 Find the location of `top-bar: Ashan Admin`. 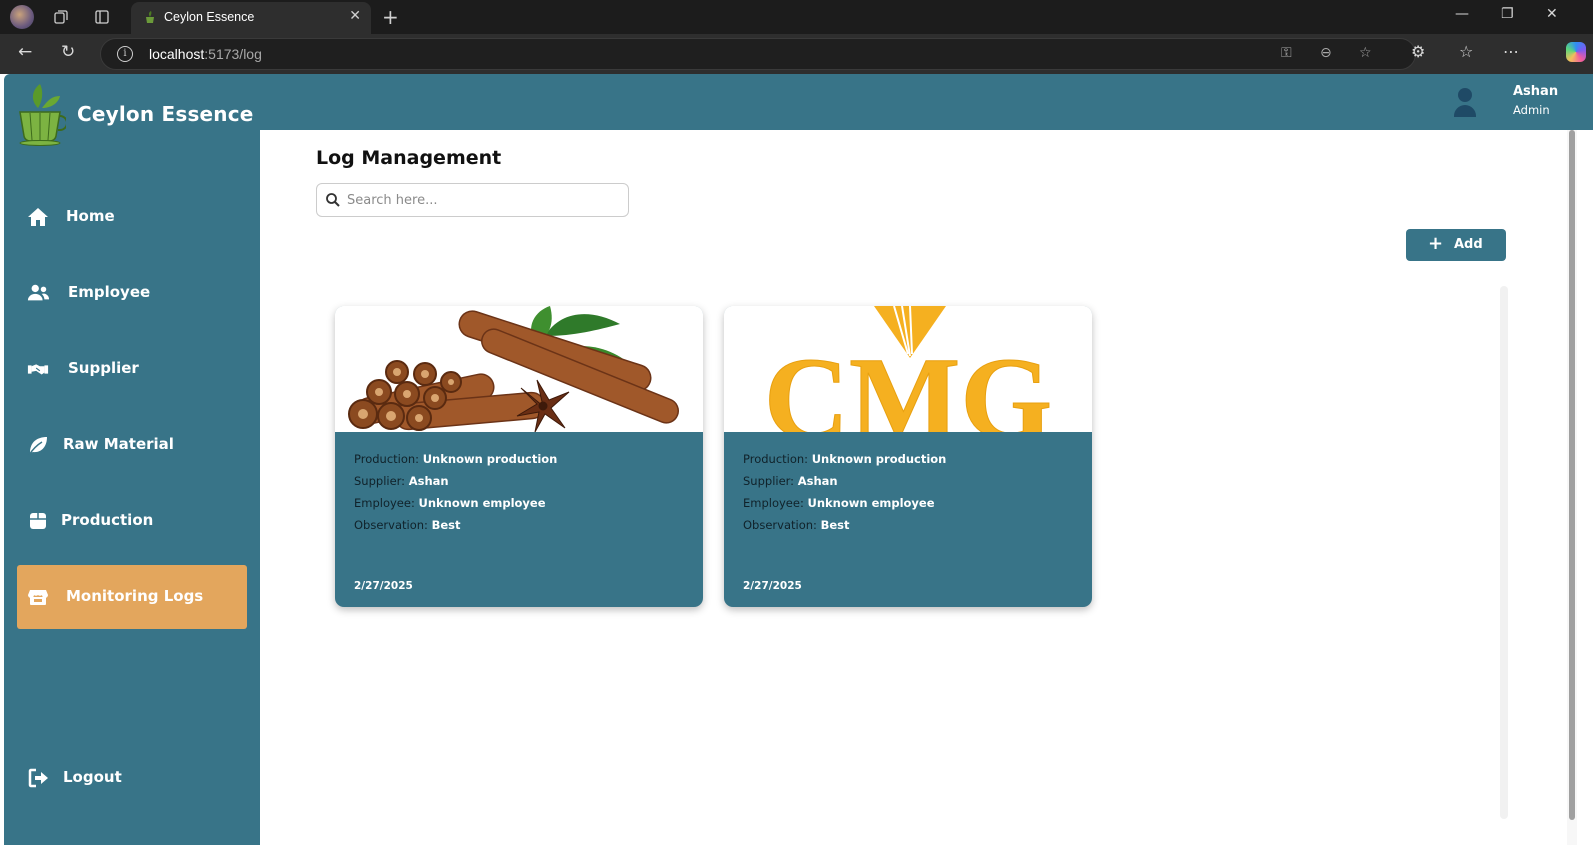

top-bar: Ashan Admin is located at coordinates (926, 102).